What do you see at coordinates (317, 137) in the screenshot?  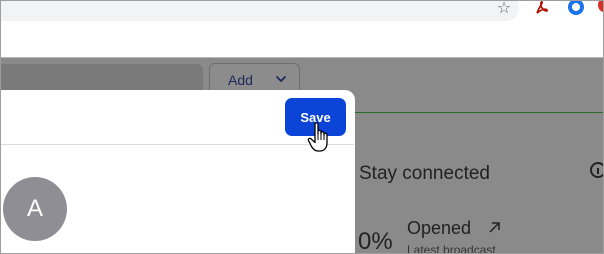 I see `hand-cursor-icon` at bounding box center [317, 137].